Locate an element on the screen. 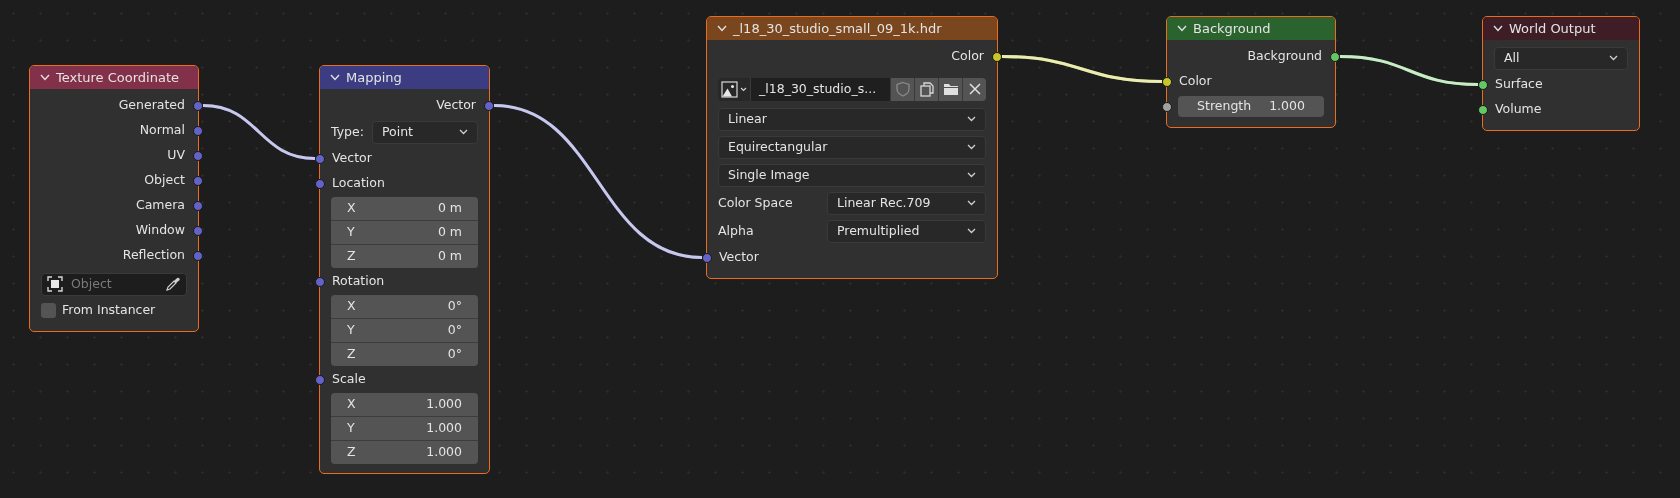 This screenshot has width=1680, height=498. socket-label: Normal is located at coordinates (162, 130).